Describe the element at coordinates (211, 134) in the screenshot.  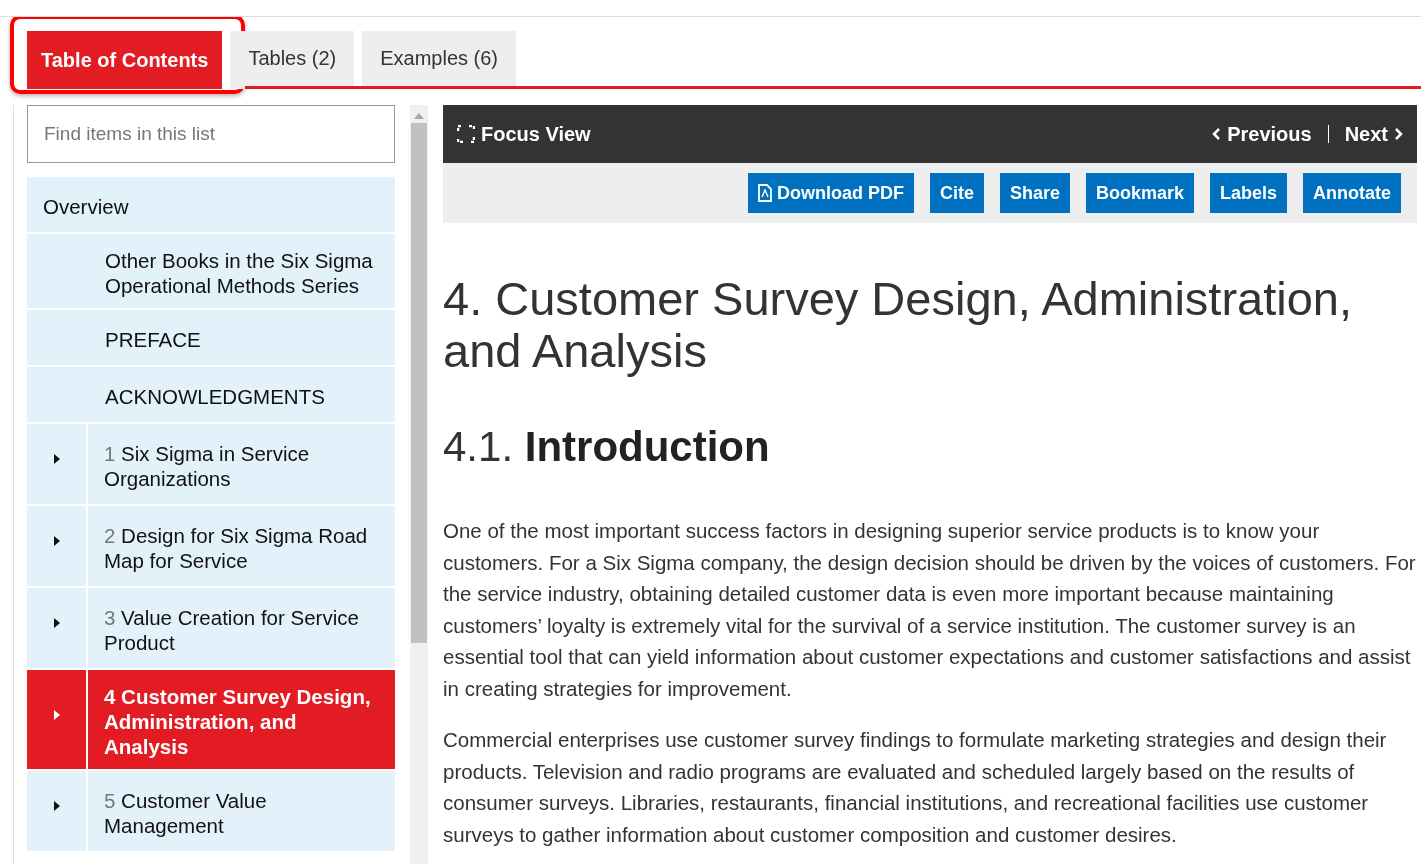
I see `search-field: Find items in this list` at that location.